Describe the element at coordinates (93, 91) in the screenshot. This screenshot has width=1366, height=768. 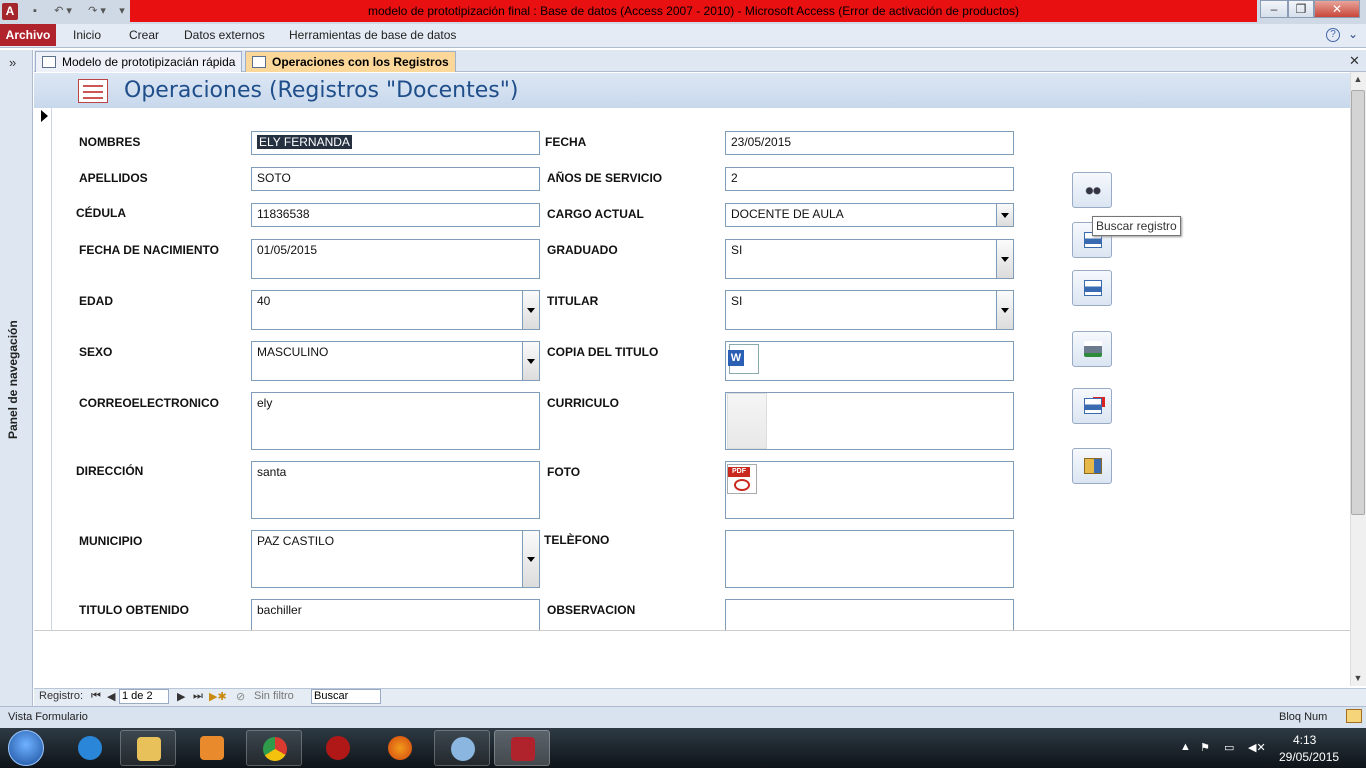
I see `form-header-icon` at that location.